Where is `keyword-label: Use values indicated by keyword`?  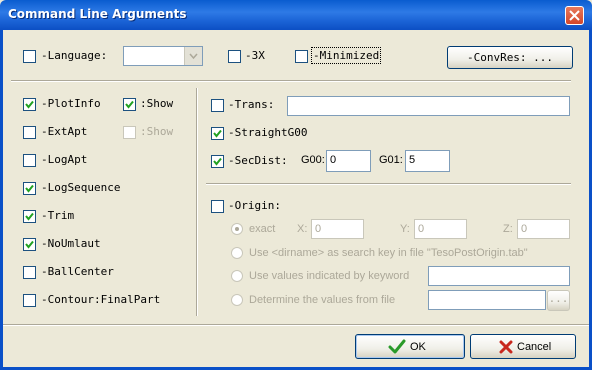
keyword-label: Use values indicated by keyword is located at coordinates (329, 276).